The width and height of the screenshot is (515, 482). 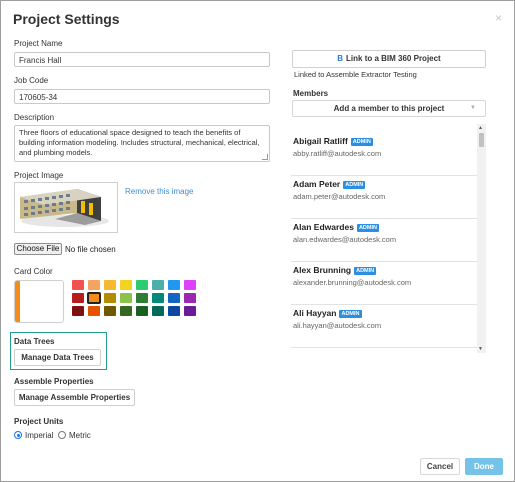 What do you see at coordinates (38, 43) in the screenshot?
I see `project-name-label: Project Name` at bounding box center [38, 43].